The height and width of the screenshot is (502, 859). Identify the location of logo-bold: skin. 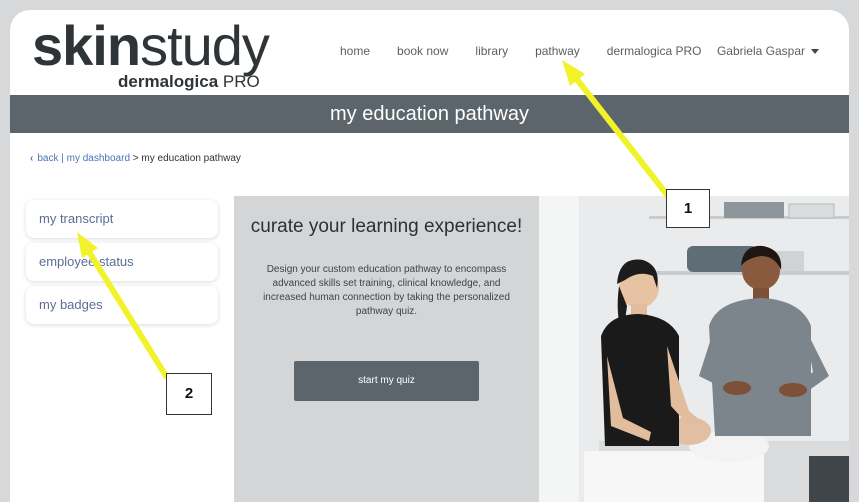
(86, 45).